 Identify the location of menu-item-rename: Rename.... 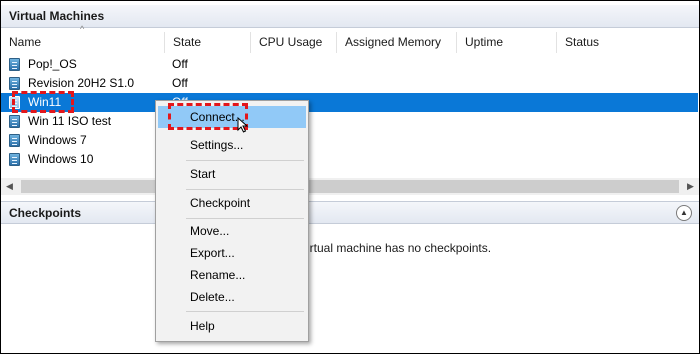
(232, 275).